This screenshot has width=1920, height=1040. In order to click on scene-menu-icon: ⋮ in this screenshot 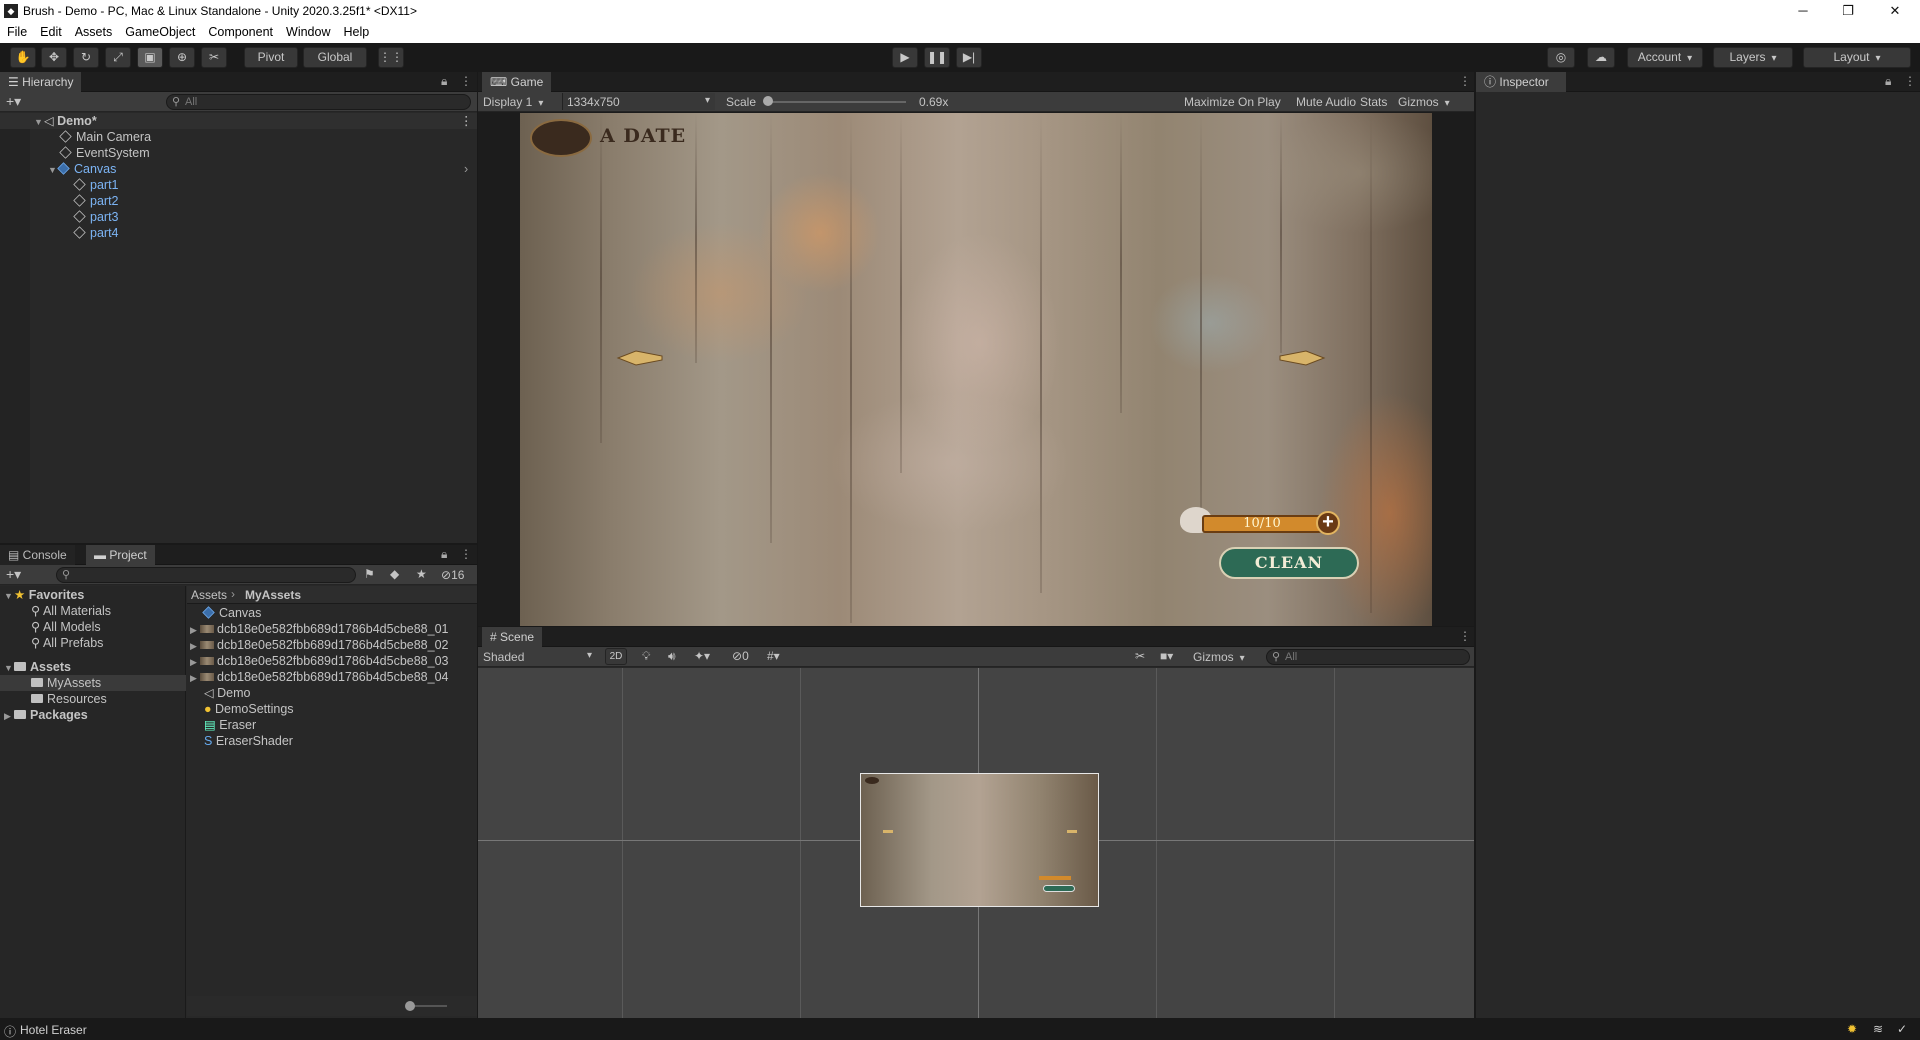, I will do `click(466, 121)`.